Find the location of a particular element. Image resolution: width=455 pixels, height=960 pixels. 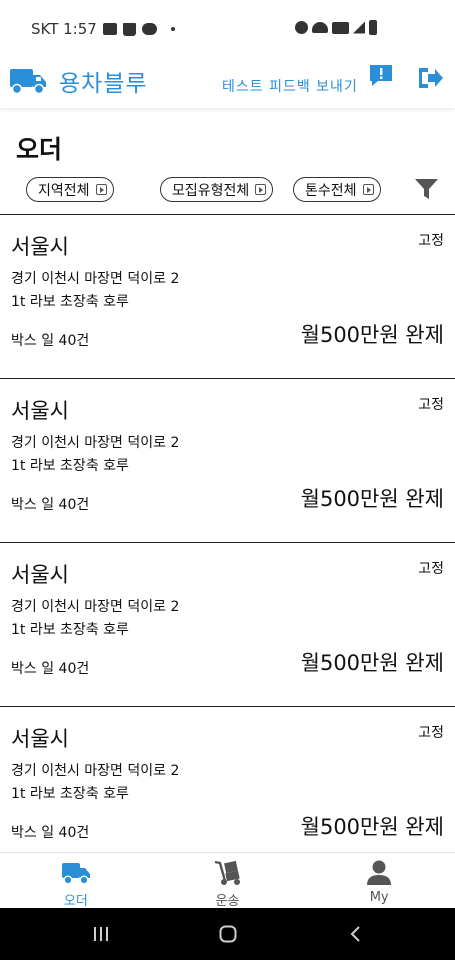

tab-order: 오더 is located at coordinates (76, 881).